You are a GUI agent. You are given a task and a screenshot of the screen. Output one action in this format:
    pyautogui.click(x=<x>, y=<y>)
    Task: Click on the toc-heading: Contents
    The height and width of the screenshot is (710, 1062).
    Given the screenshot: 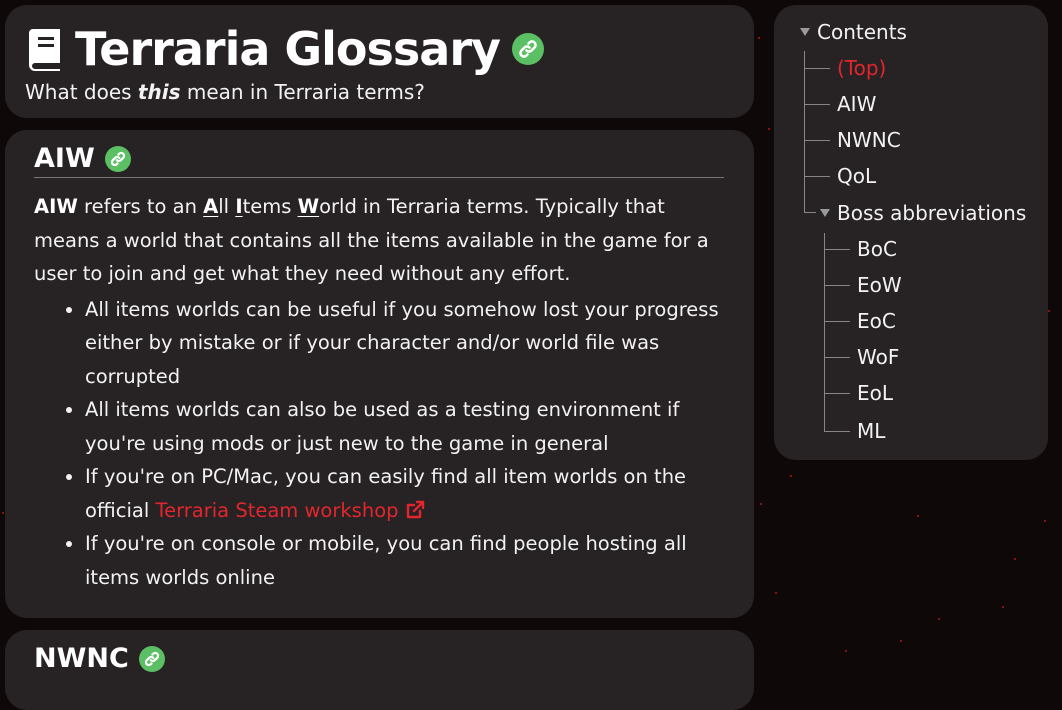 What is the action you would take?
    pyautogui.click(x=853, y=32)
    